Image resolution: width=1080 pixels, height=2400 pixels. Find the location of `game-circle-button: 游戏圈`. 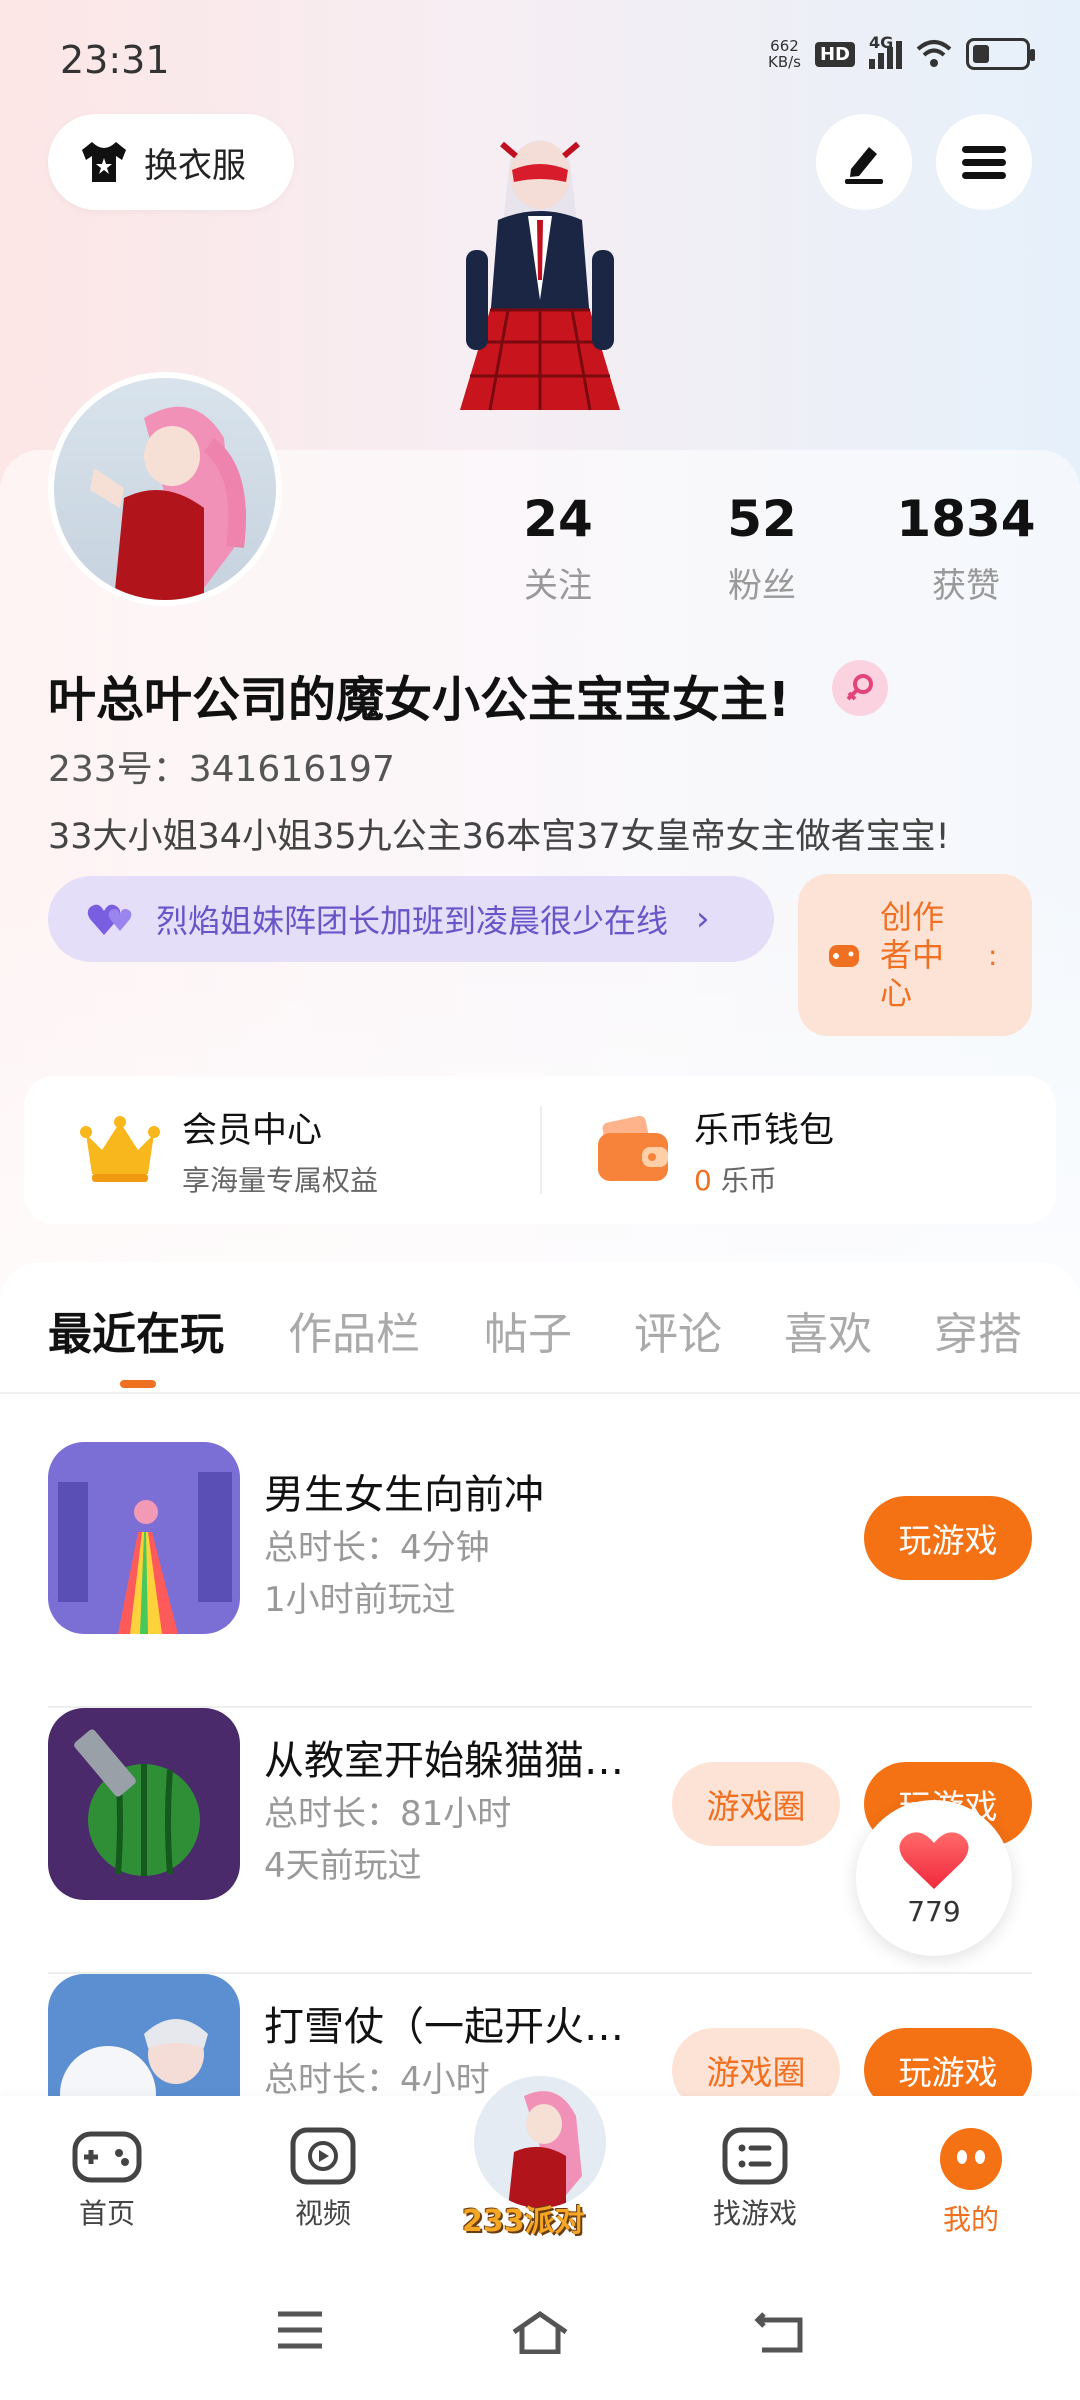

game-circle-button: 游戏圈 is located at coordinates (756, 1804).